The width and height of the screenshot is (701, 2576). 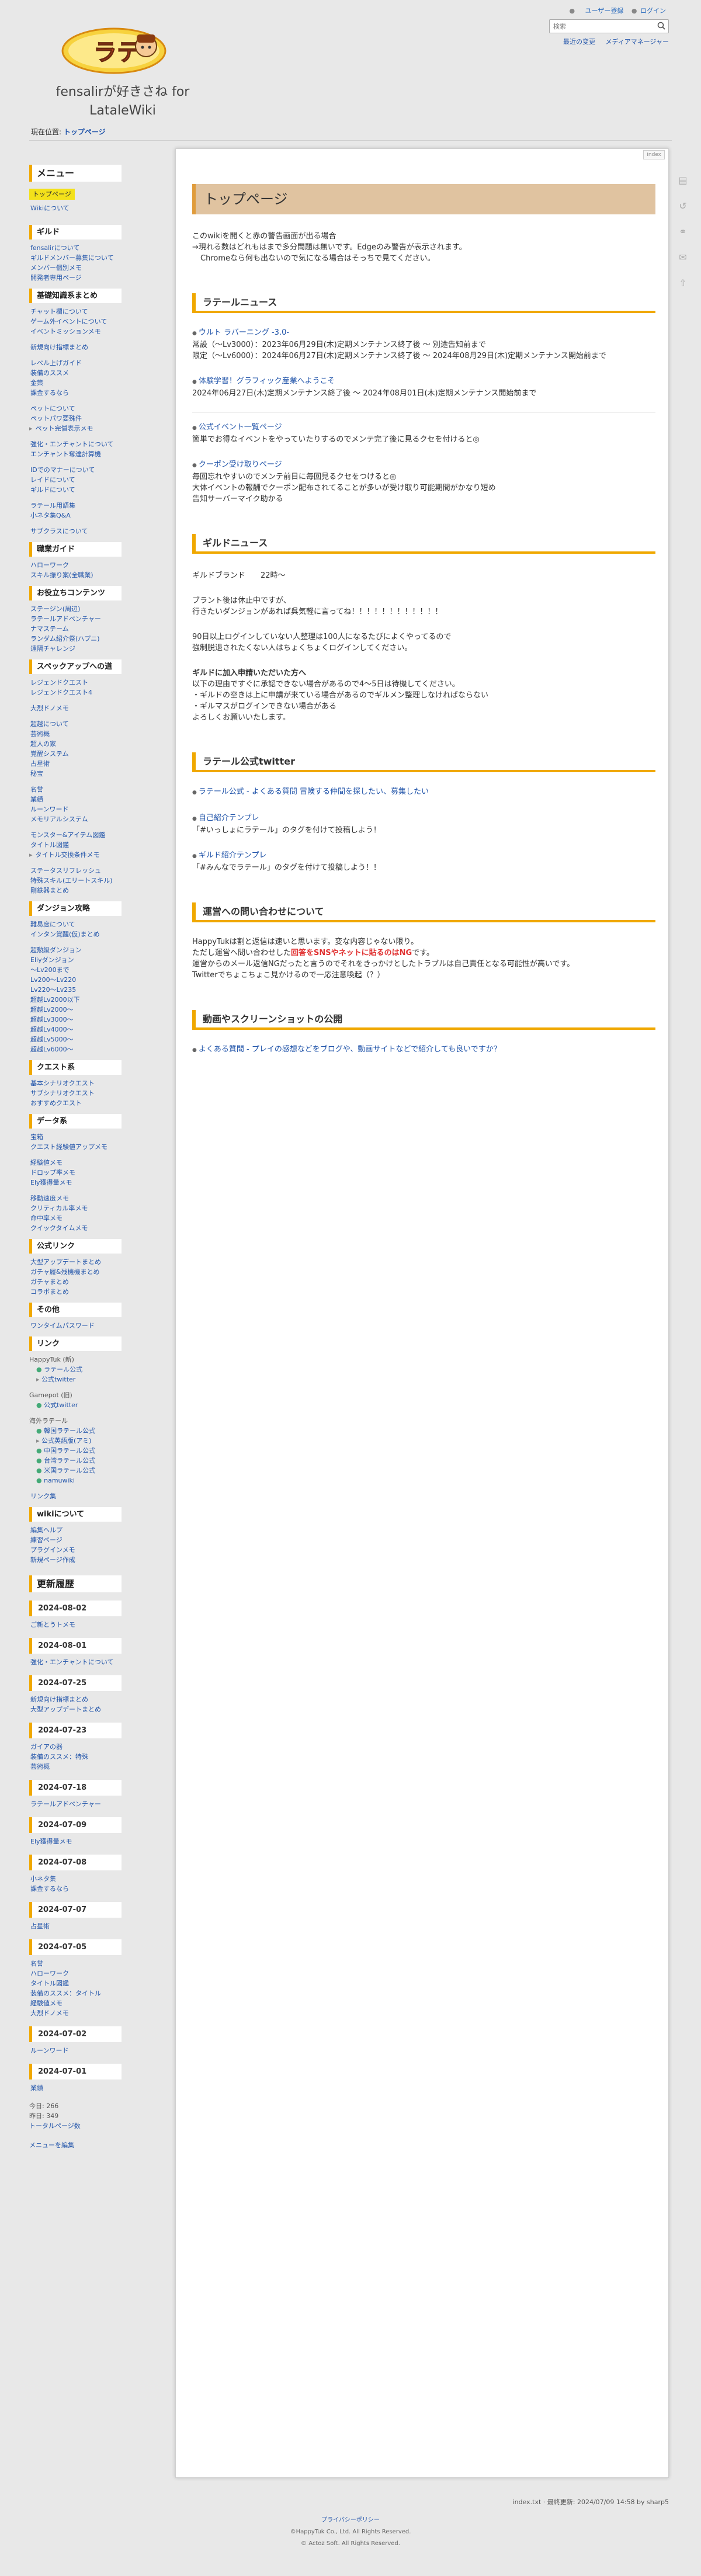 What do you see at coordinates (75, 1757) in the screenshot?
I see `update-item: 装備のススメ：特殊` at bounding box center [75, 1757].